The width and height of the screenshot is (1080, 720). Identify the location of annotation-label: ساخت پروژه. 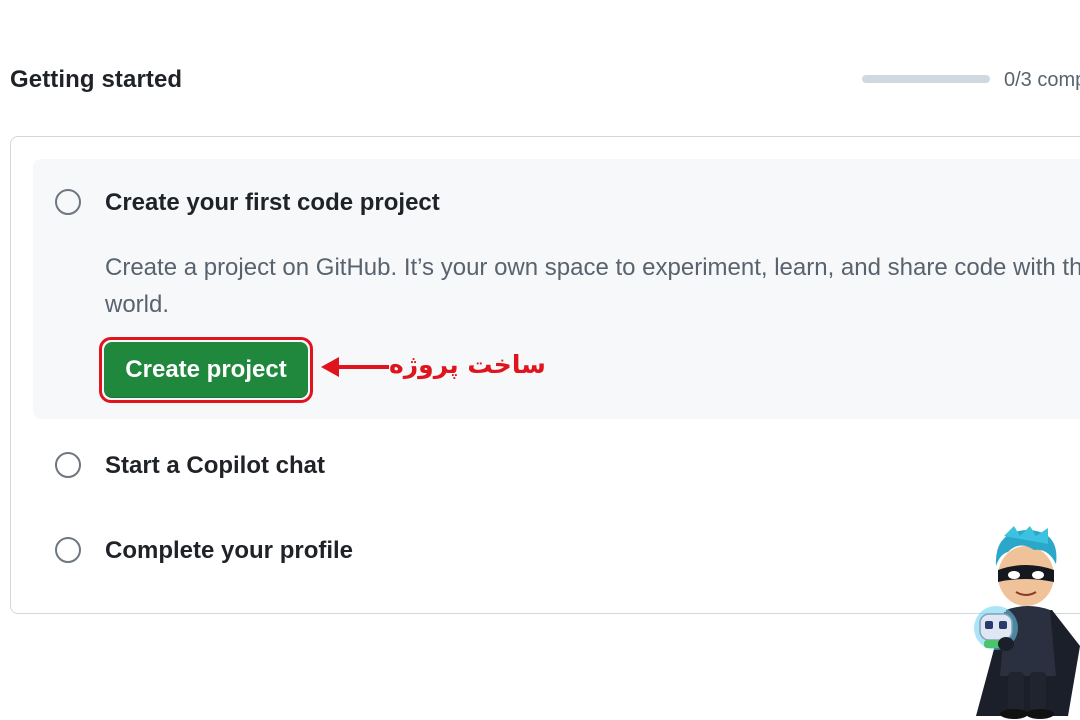
(467, 364).